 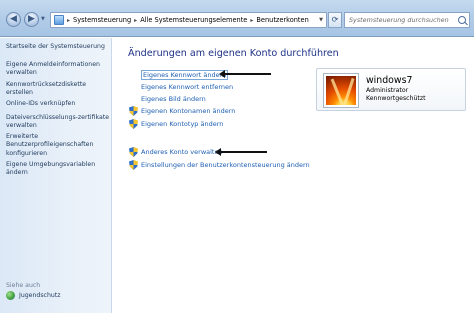 I want to click on task-label: Eigenen Kontotyp ändern, so click(x=182, y=124).